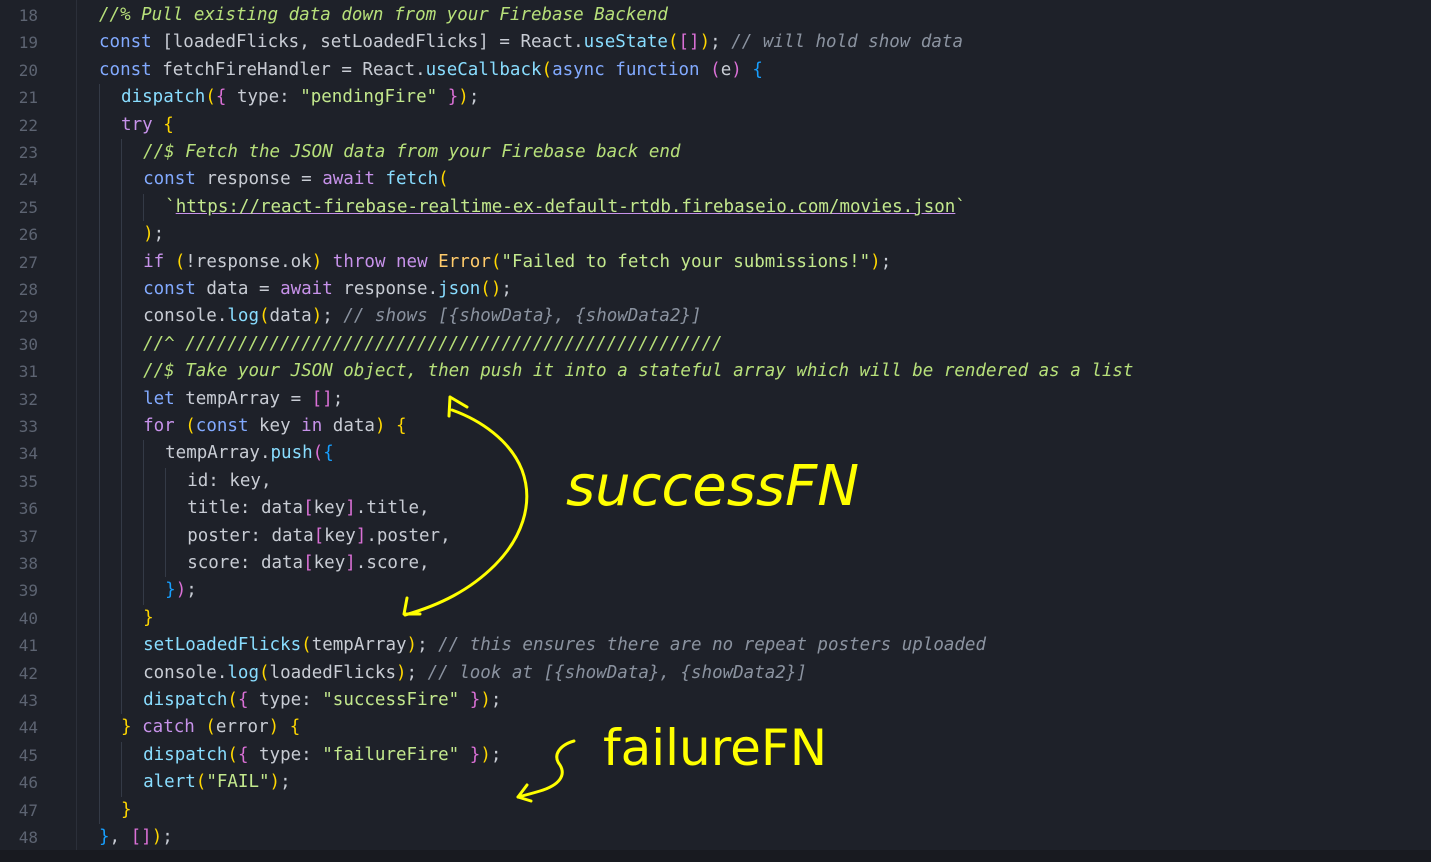 Image resolution: width=1431 pixels, height=862 pixels. Describe the element at coordinates (198, 480) in the screenshot. I see `code-token: id` at that location.